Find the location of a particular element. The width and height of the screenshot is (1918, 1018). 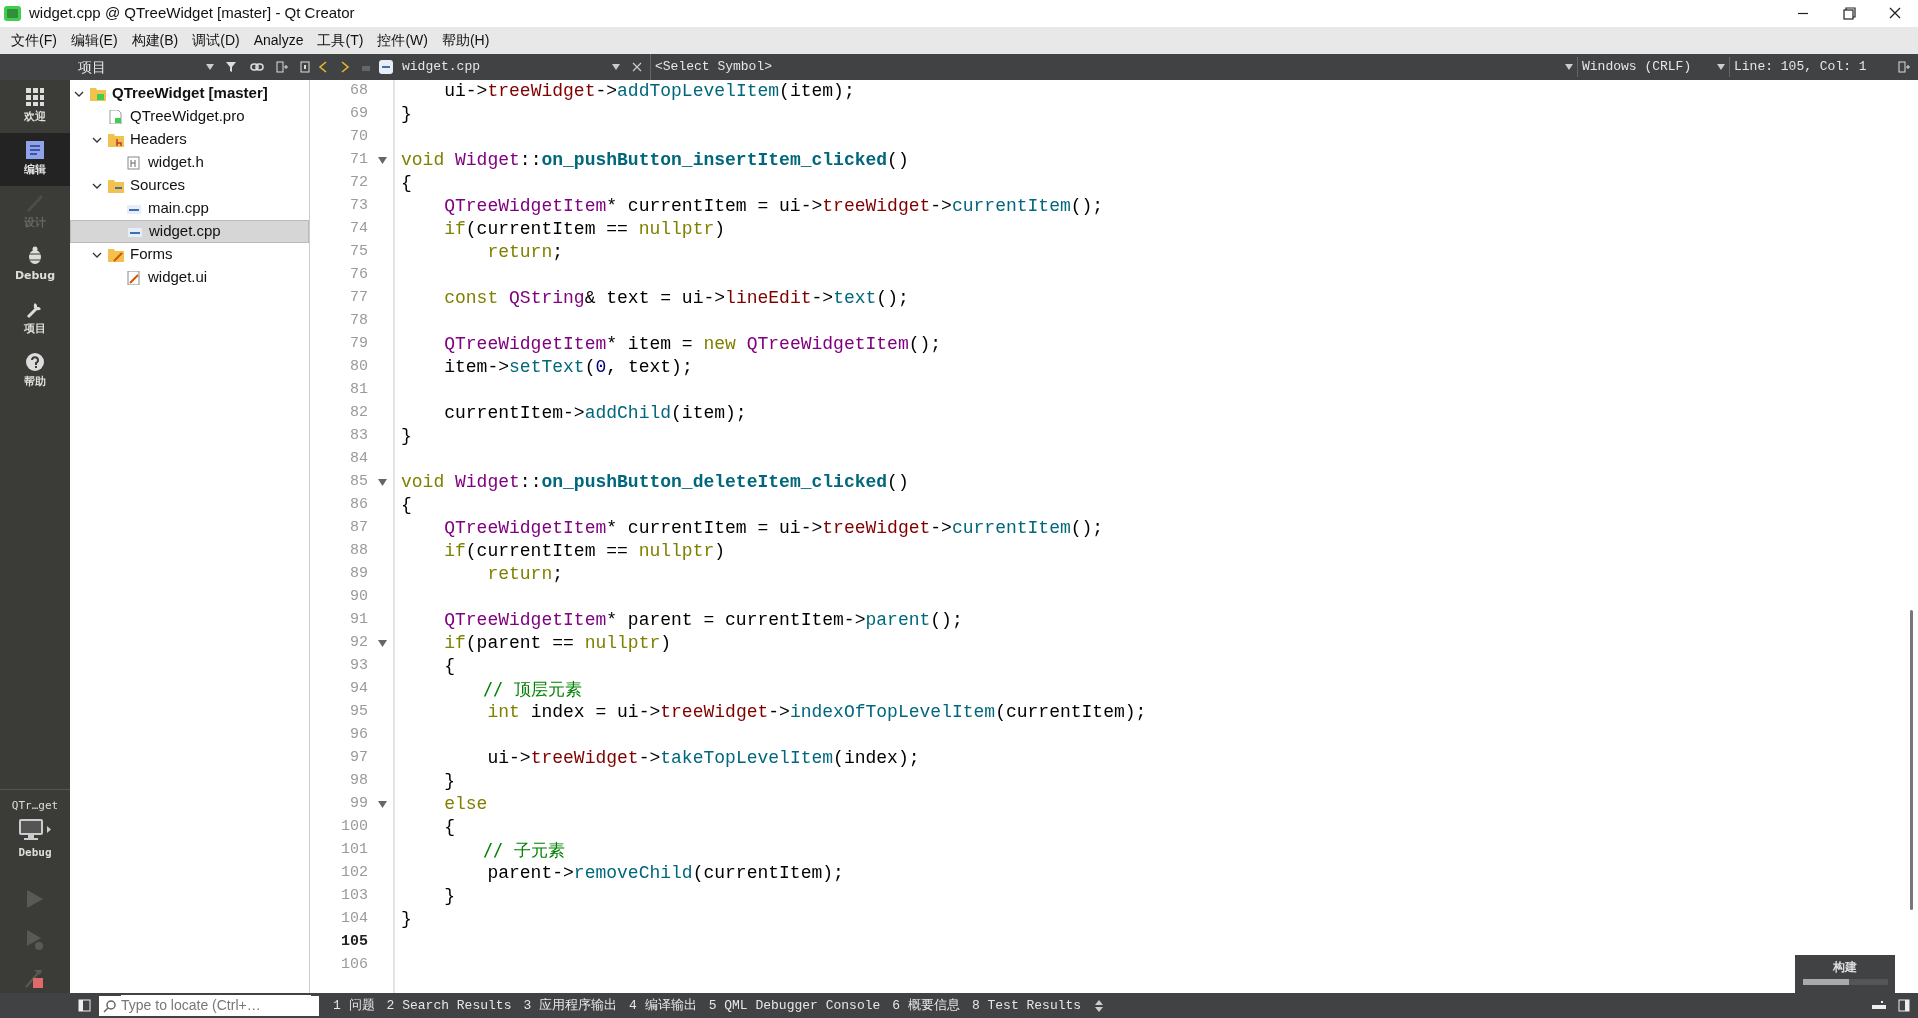

line-number: 70 is located at coordinates (358, 137).